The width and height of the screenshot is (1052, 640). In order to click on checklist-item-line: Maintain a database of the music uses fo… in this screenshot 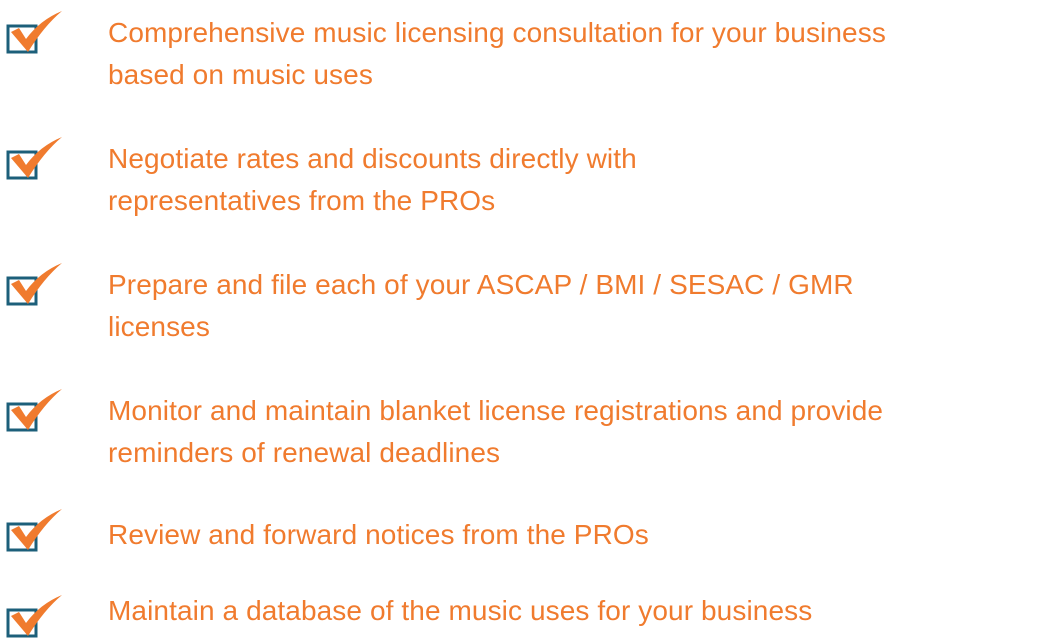, I will do `click(460, 610)`.